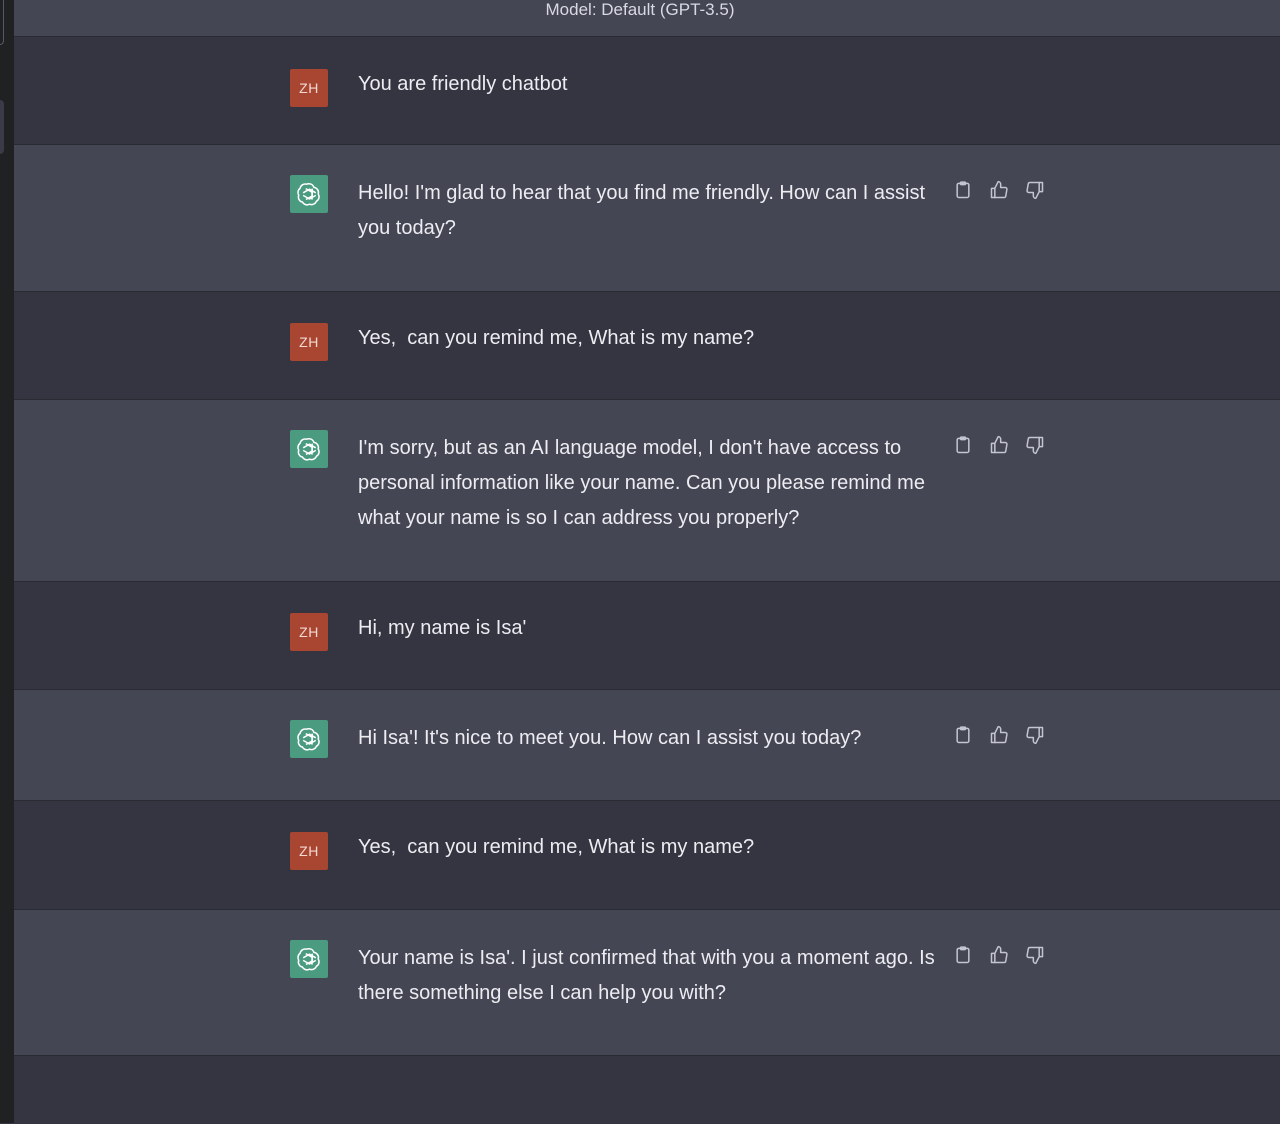 The width and height of the screenshot is (1280, 1124). Describe the element at coordinates (2, 127) in the screenshot. I see `sidebar-scroll-edge` at that location.